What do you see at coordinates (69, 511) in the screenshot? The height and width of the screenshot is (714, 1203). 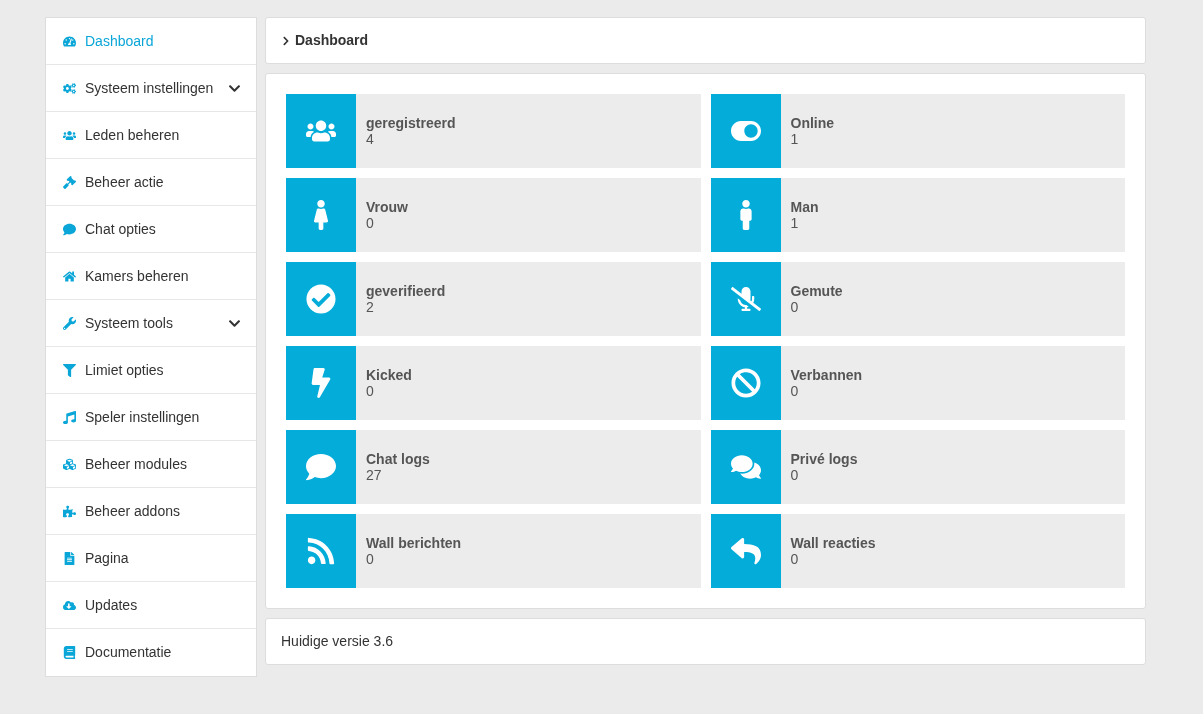 I see `puzzle-piece-icon` at bounding box center [69, 511].